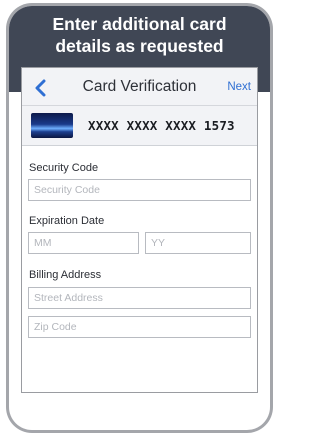  What do you see at coordinates (239, 87) in the screenshot?
I see `next-button: Next` at bounding box center [239, 87].